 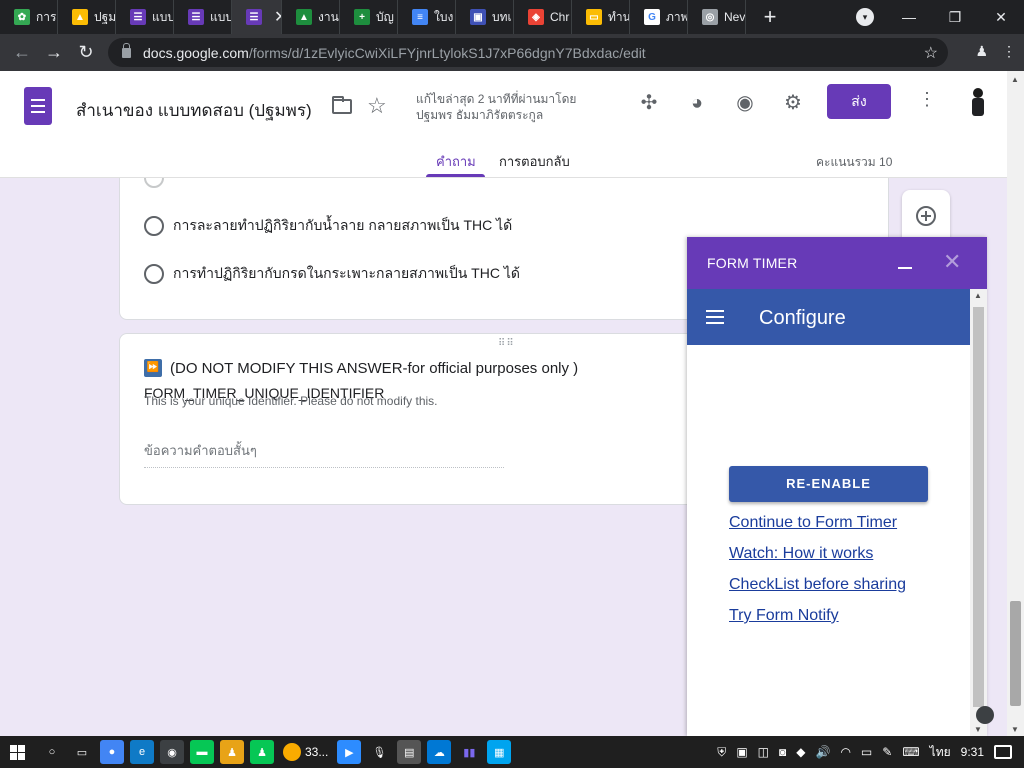 I want to click on panel-scroll-up-icon: ▲, so click(x=978, y=295).